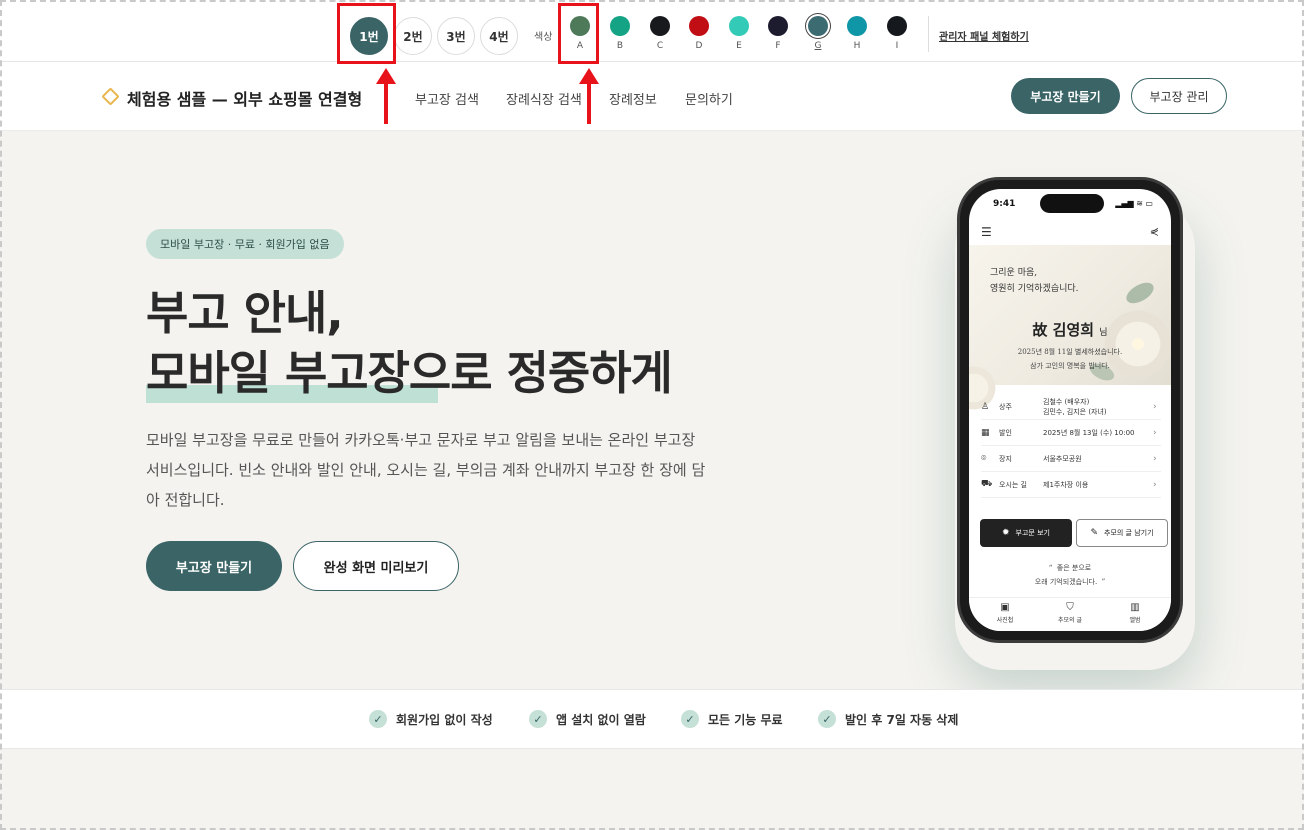 Image resolution: width=1304 pixels, height=830 pixels. Describe the element at coordinates (1075, 406) in the screenshot. I see `info-value: 김철수 (배우자) 김민수, 김지은 (자녀)` at that location.